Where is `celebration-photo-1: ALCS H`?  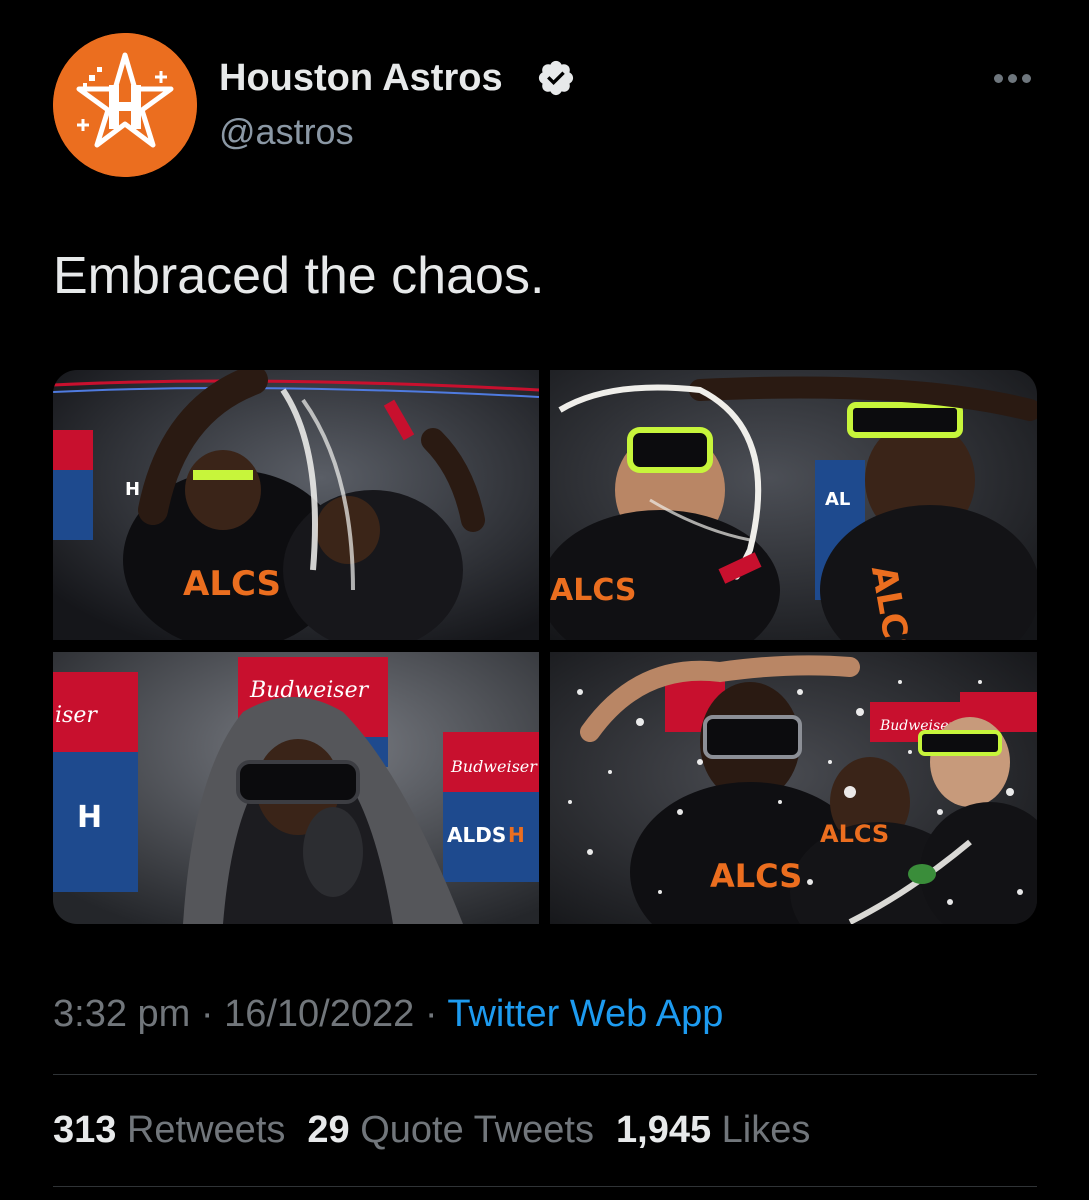 celebration-photo-1: ALCS H is located at coordinates (296, 505).